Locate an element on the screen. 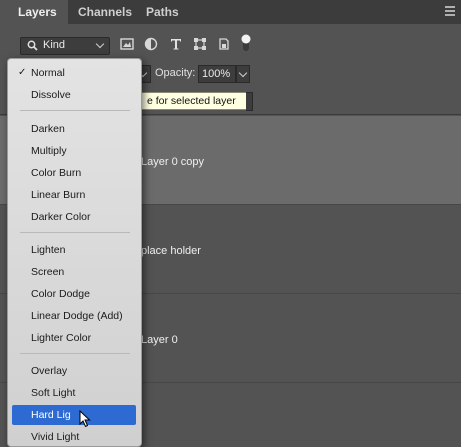  opacity-value: 100% is located at coordinates (216, 74).